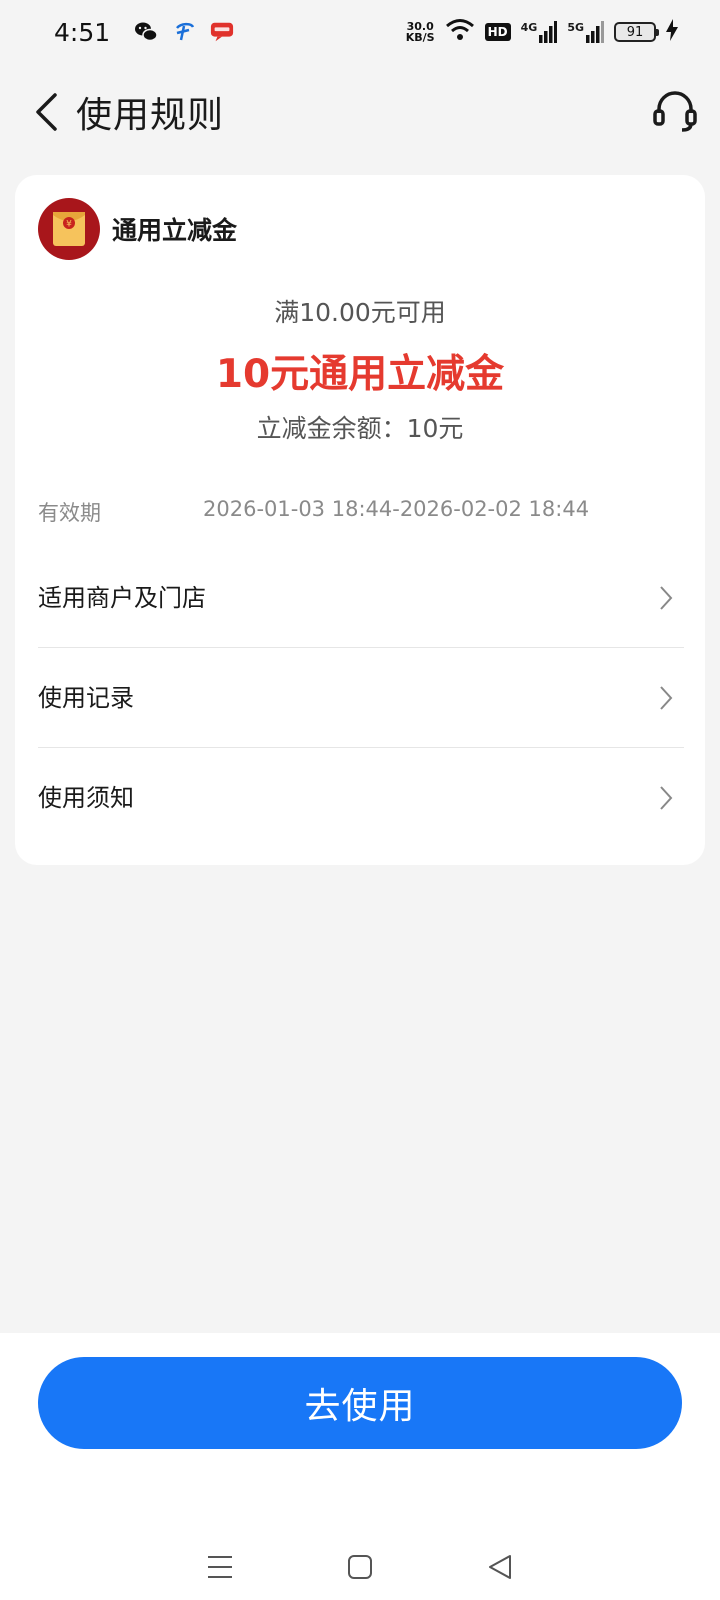 This screenshot has height=1600, width=720. I want to click on wifi-icon, so click(460, 32).